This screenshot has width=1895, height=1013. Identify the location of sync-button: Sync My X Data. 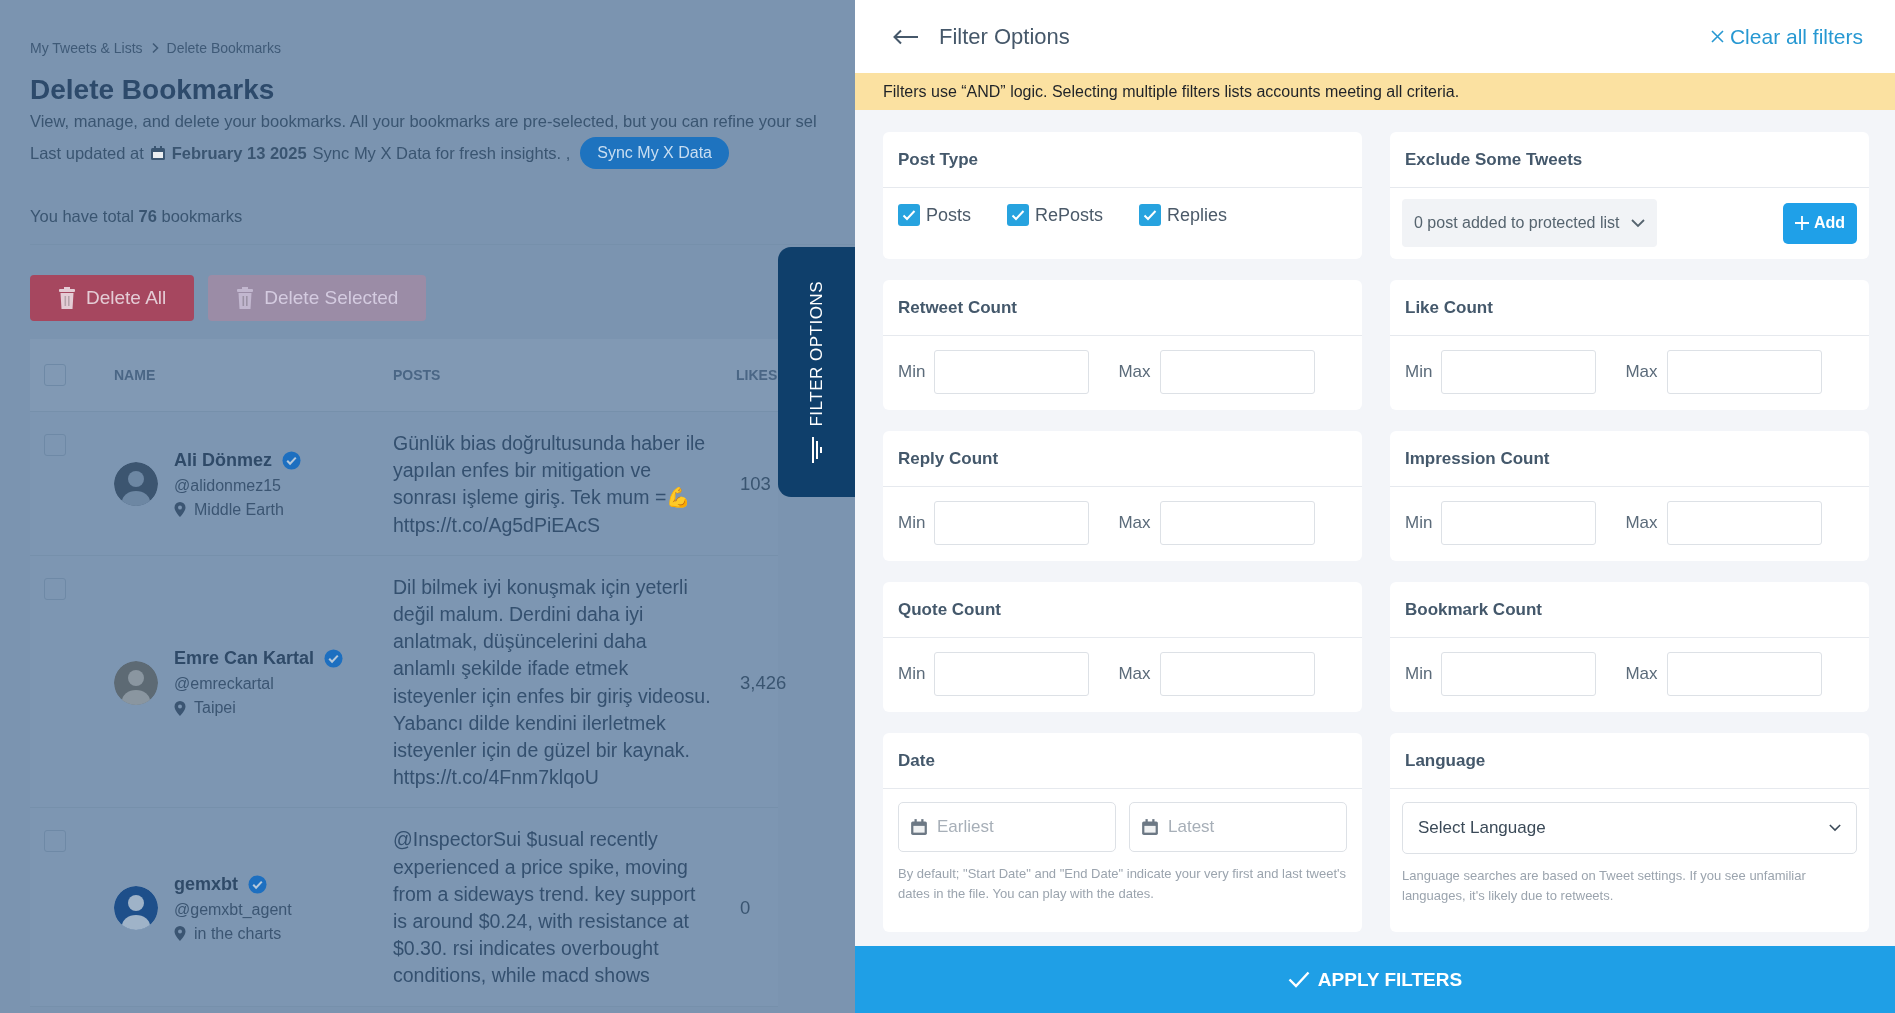
(654, 153).